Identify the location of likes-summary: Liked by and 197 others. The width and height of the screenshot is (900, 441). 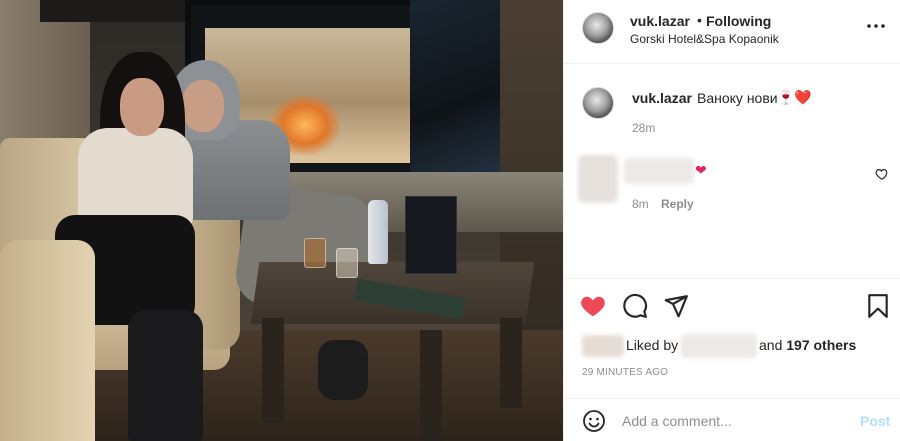
(732, 344).